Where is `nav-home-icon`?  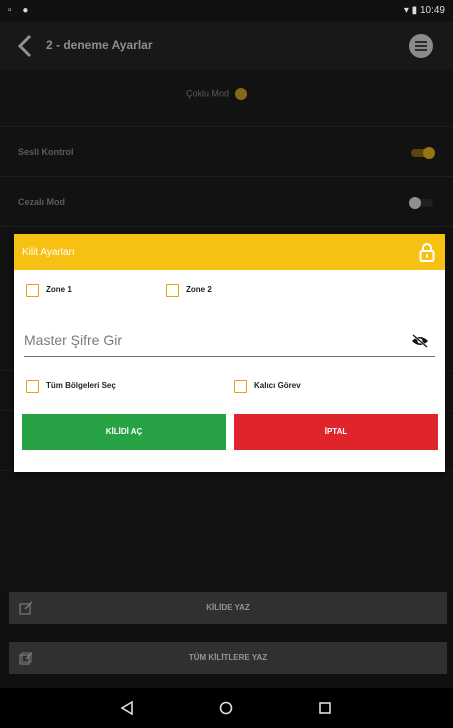 nav-home-icon is located at coordinates (226, 708).